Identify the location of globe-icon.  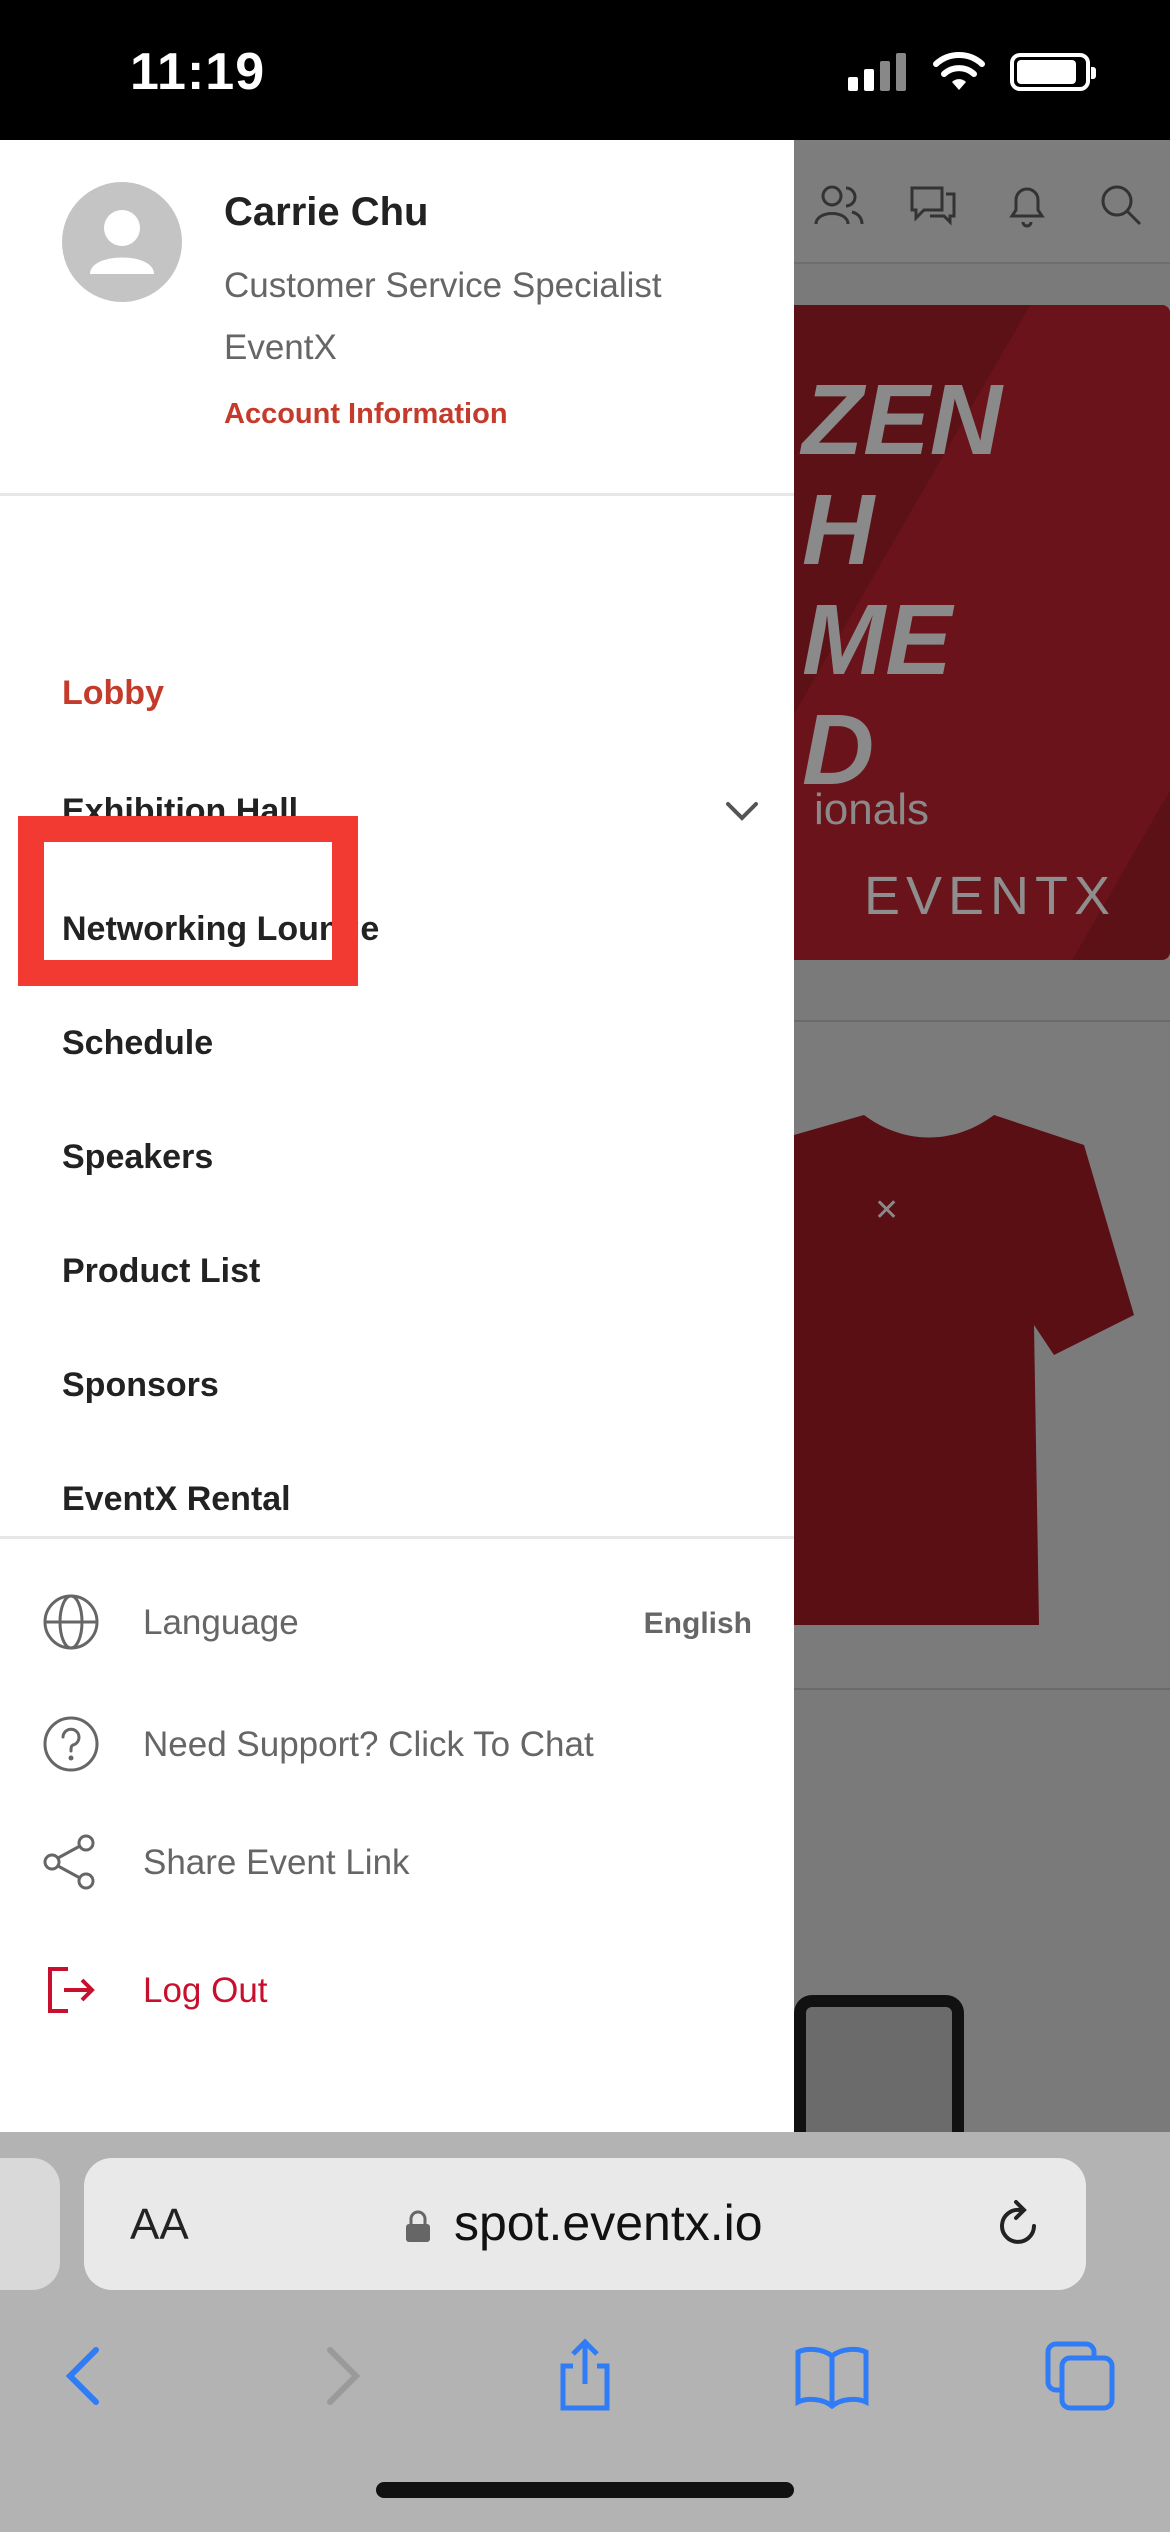
(71, 1622).